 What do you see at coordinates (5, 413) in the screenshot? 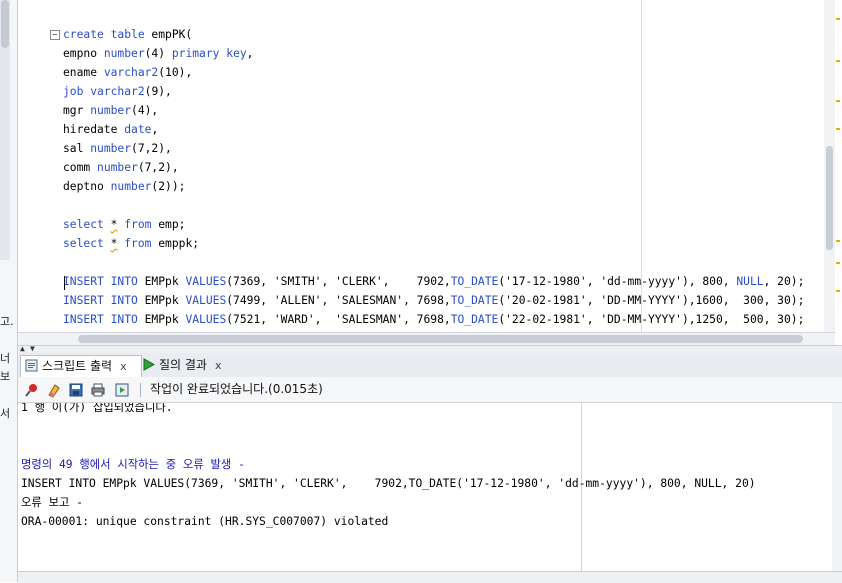
I see `left-panel-text: 서` at bounding box center [5, 413].